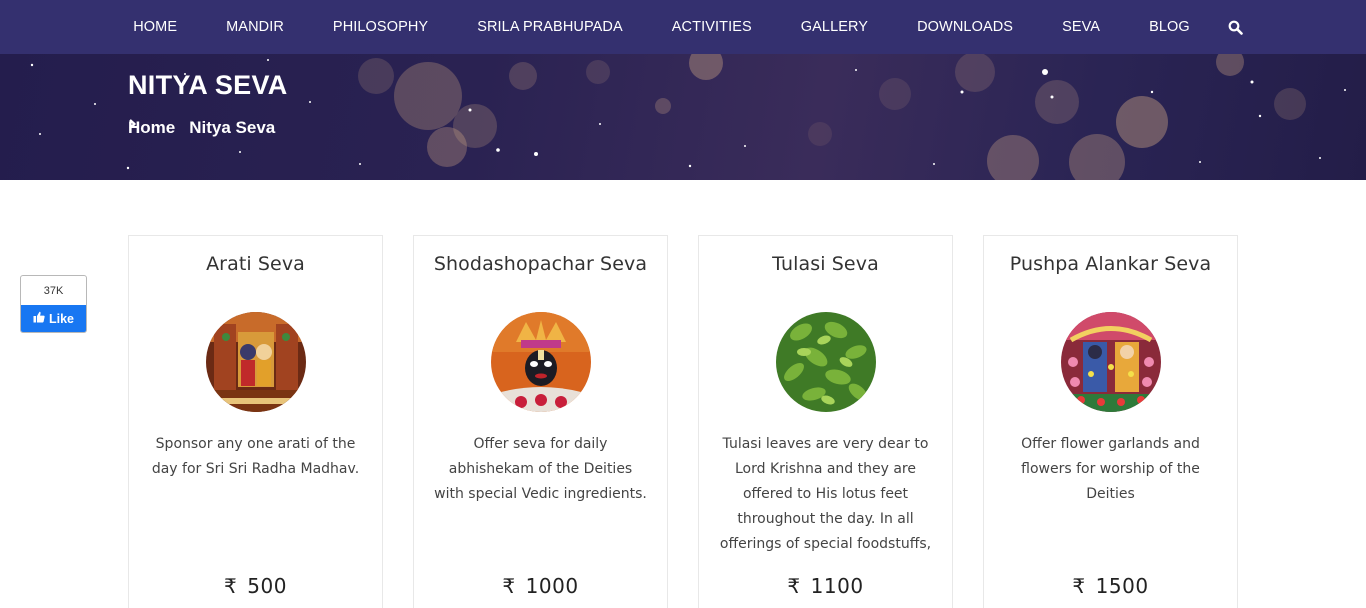 The height and width of the screenshot is (608, 1366). Describe the element at coordinates (155, 27) in the screenshot. I see `nav-item-home: HOME` at that location.